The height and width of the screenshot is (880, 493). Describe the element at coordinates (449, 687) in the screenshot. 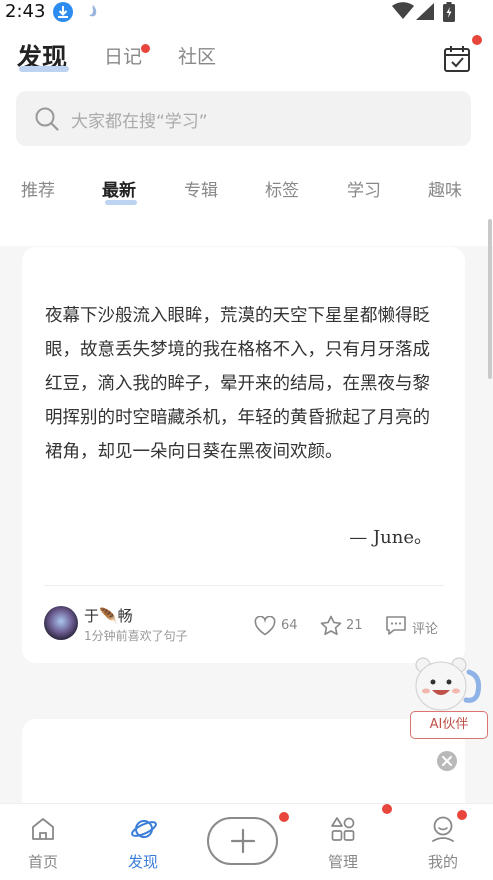

I see `ai-bear-icon` at that location.